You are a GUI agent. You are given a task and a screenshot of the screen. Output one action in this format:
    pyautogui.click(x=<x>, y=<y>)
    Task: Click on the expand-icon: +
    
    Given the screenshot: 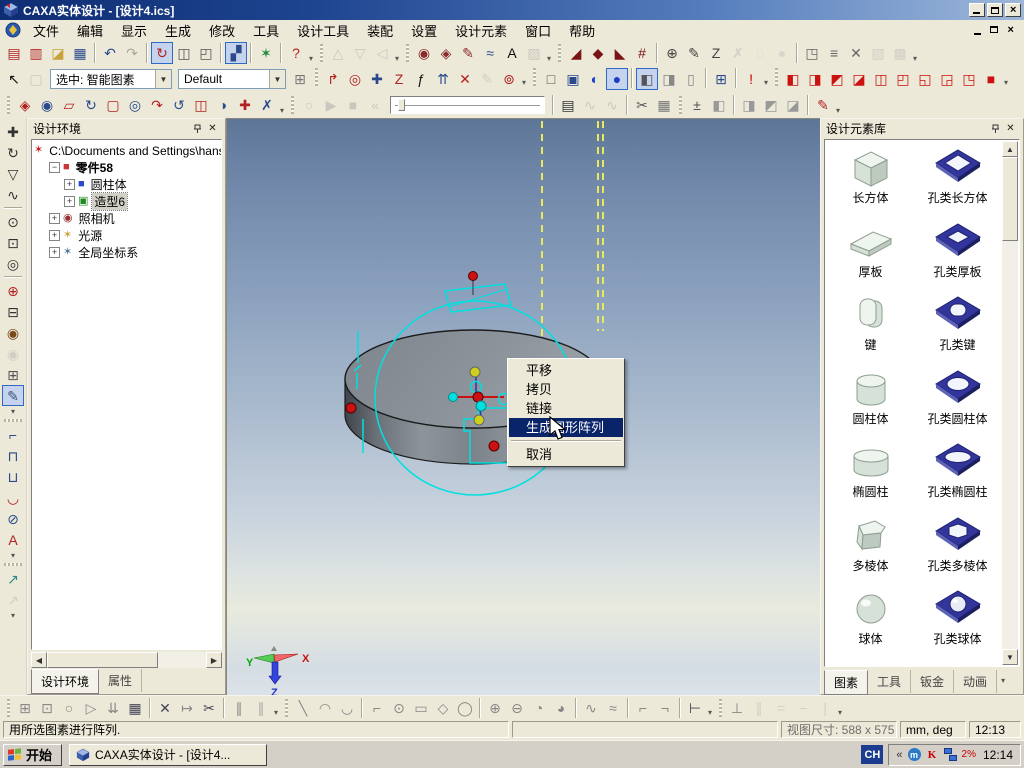 What is the action you would take?
    pyautogui.click(x=54, y=252)
    